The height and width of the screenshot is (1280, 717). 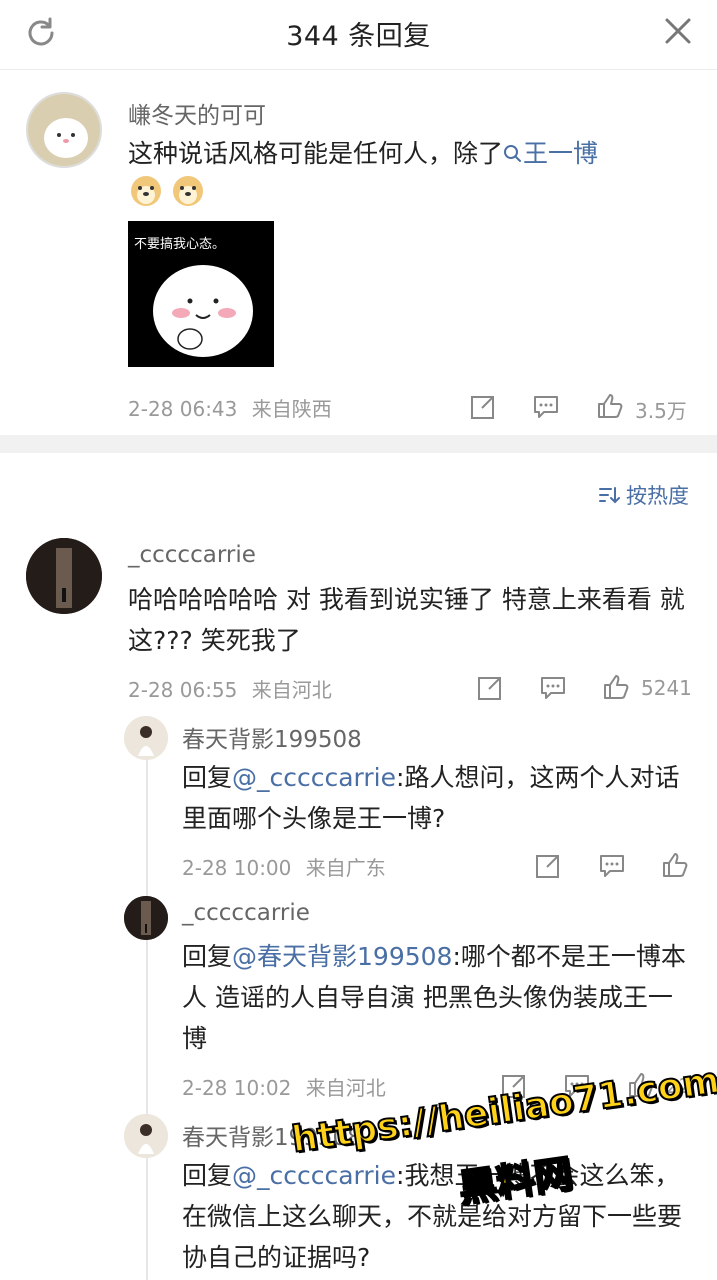 I want to click on reply-author: _cccccarrie, so click(x=246, y=913).